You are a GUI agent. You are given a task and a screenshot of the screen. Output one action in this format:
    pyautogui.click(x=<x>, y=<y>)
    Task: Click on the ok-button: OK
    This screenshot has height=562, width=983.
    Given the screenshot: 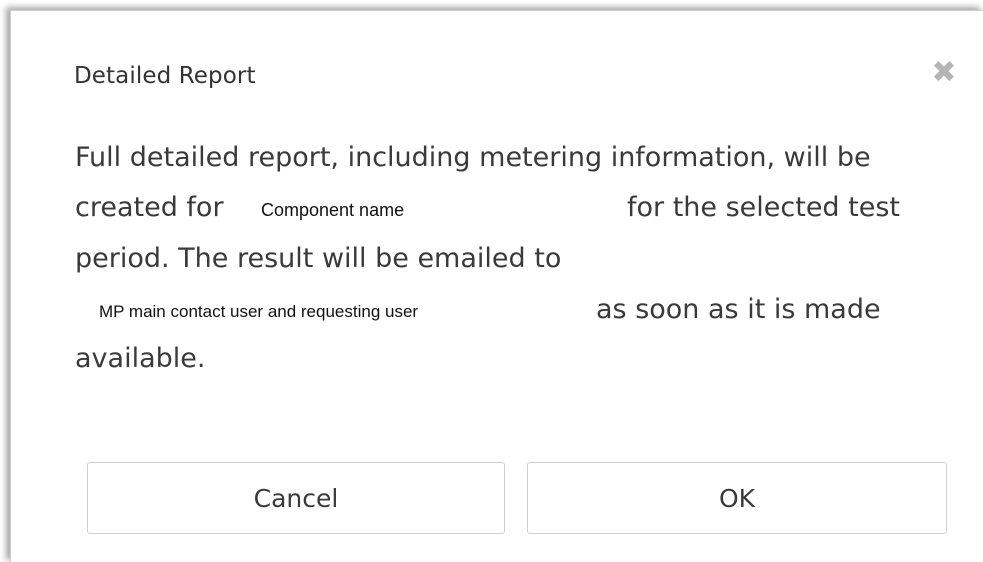 What is the action you would take?
    pyautogui.click(x=737, y=498)
    